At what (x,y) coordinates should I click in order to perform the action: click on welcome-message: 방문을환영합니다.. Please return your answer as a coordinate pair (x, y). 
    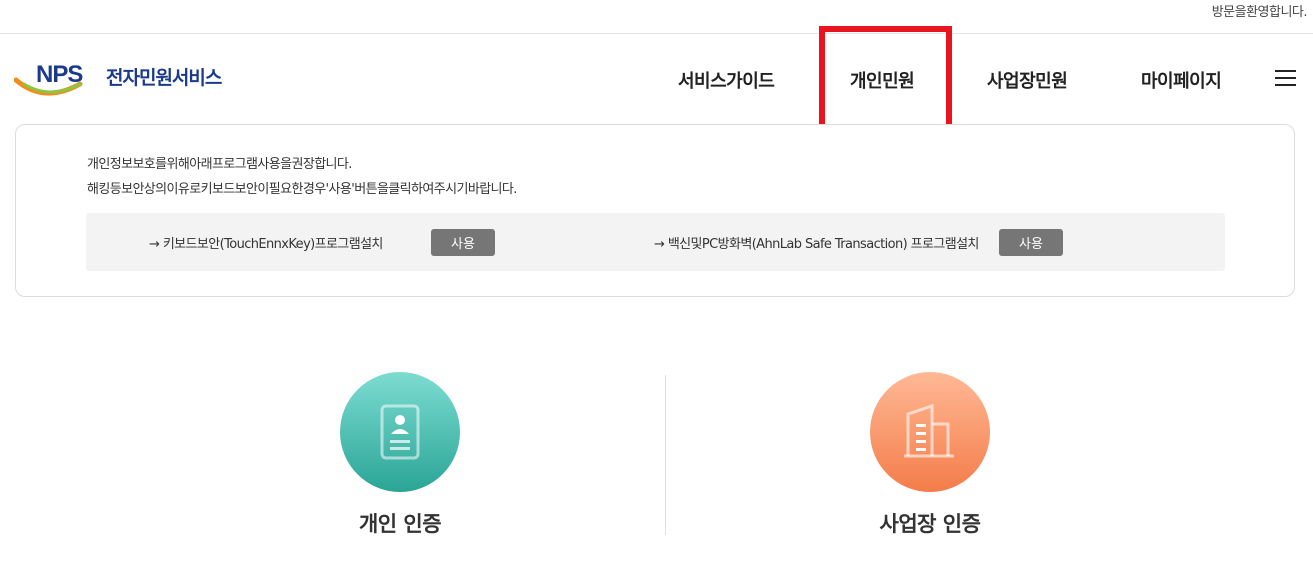
    Looking at the image, I should click on (1259, 12).